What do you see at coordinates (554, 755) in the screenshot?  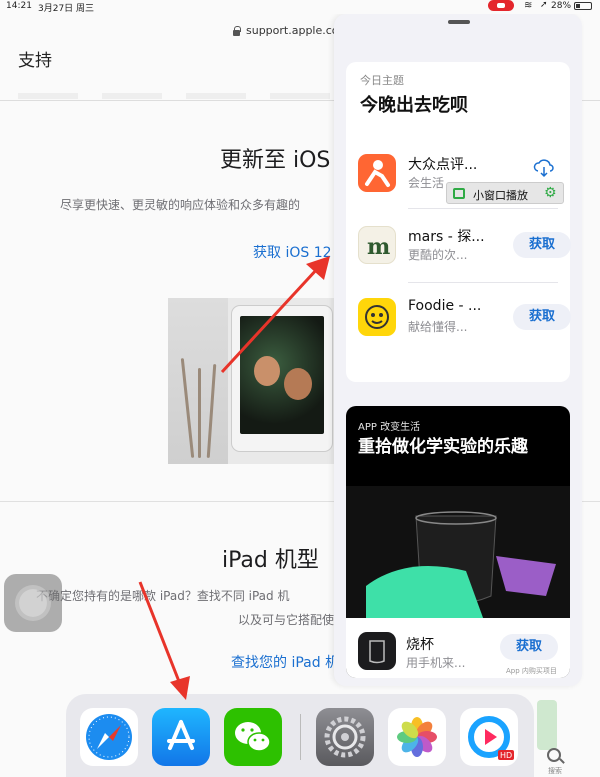 I see `search-icon` at bounding box center [554, 755].